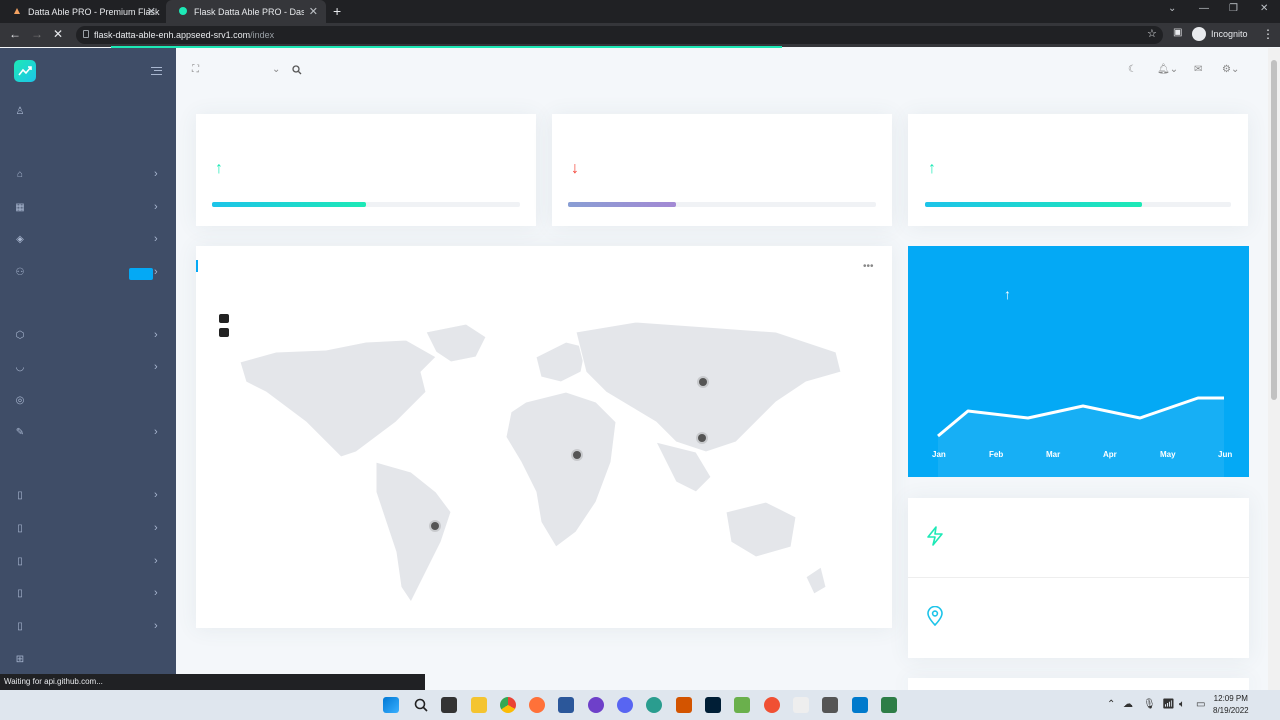  What do you see at coordinates (996, 454) in the screenshot?
I see `month-label: Feb` at bounding box center [996, 454].